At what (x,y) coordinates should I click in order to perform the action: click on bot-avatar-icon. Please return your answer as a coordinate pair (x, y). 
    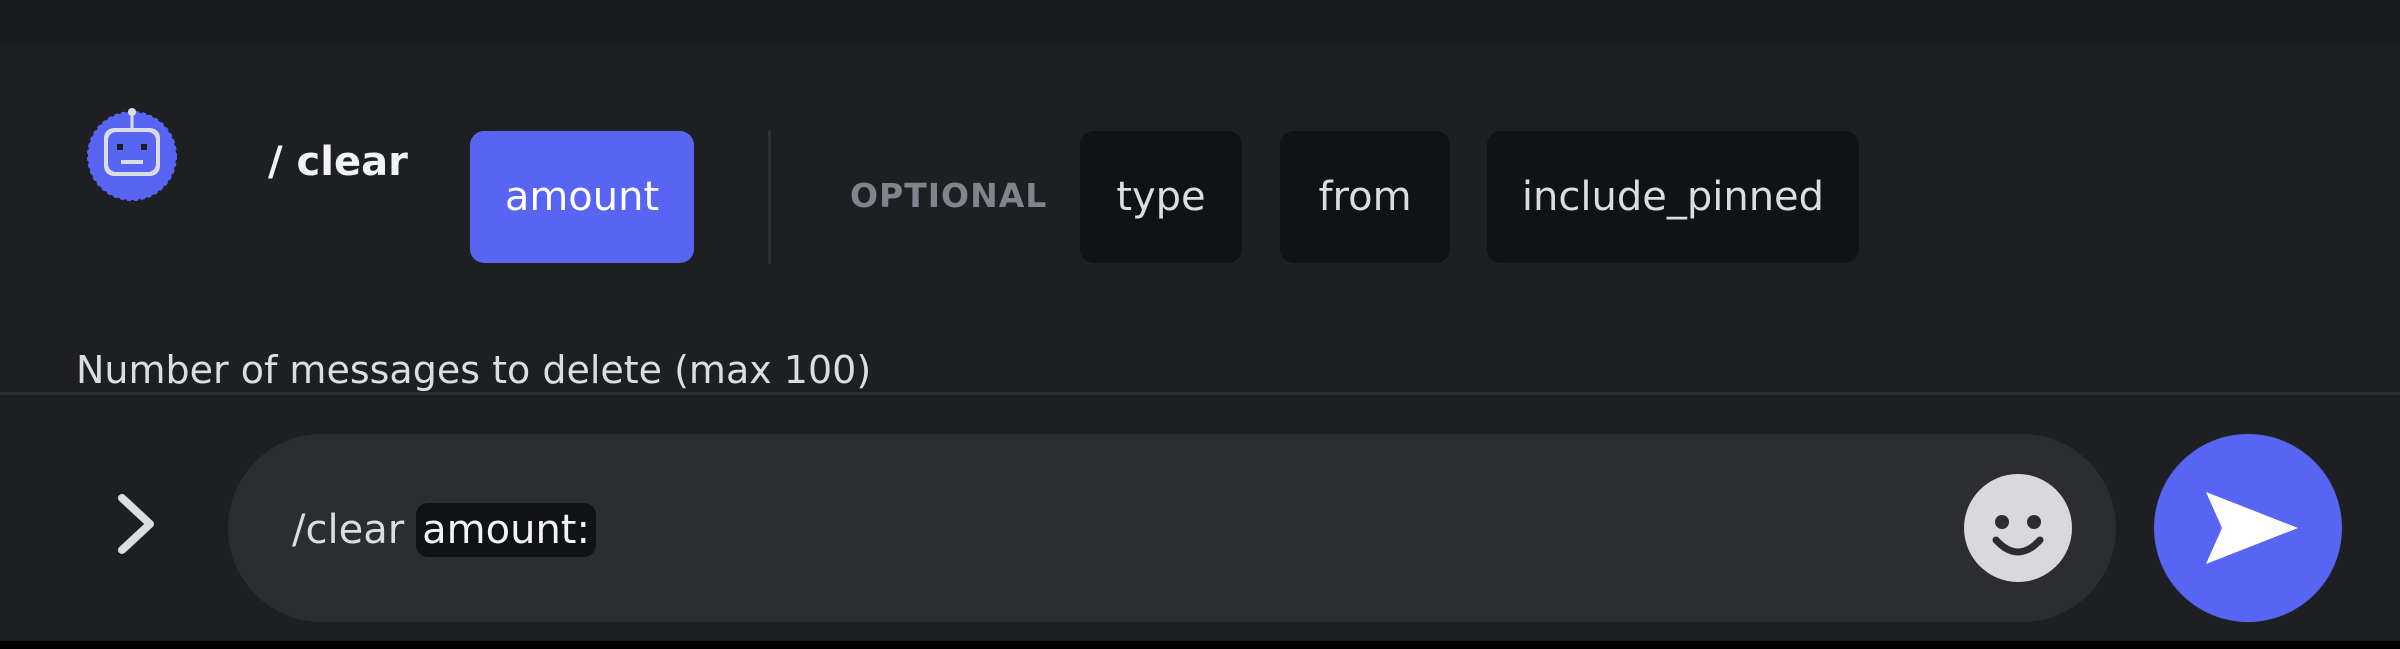
    Looking at the image, I should click on (132, 154).